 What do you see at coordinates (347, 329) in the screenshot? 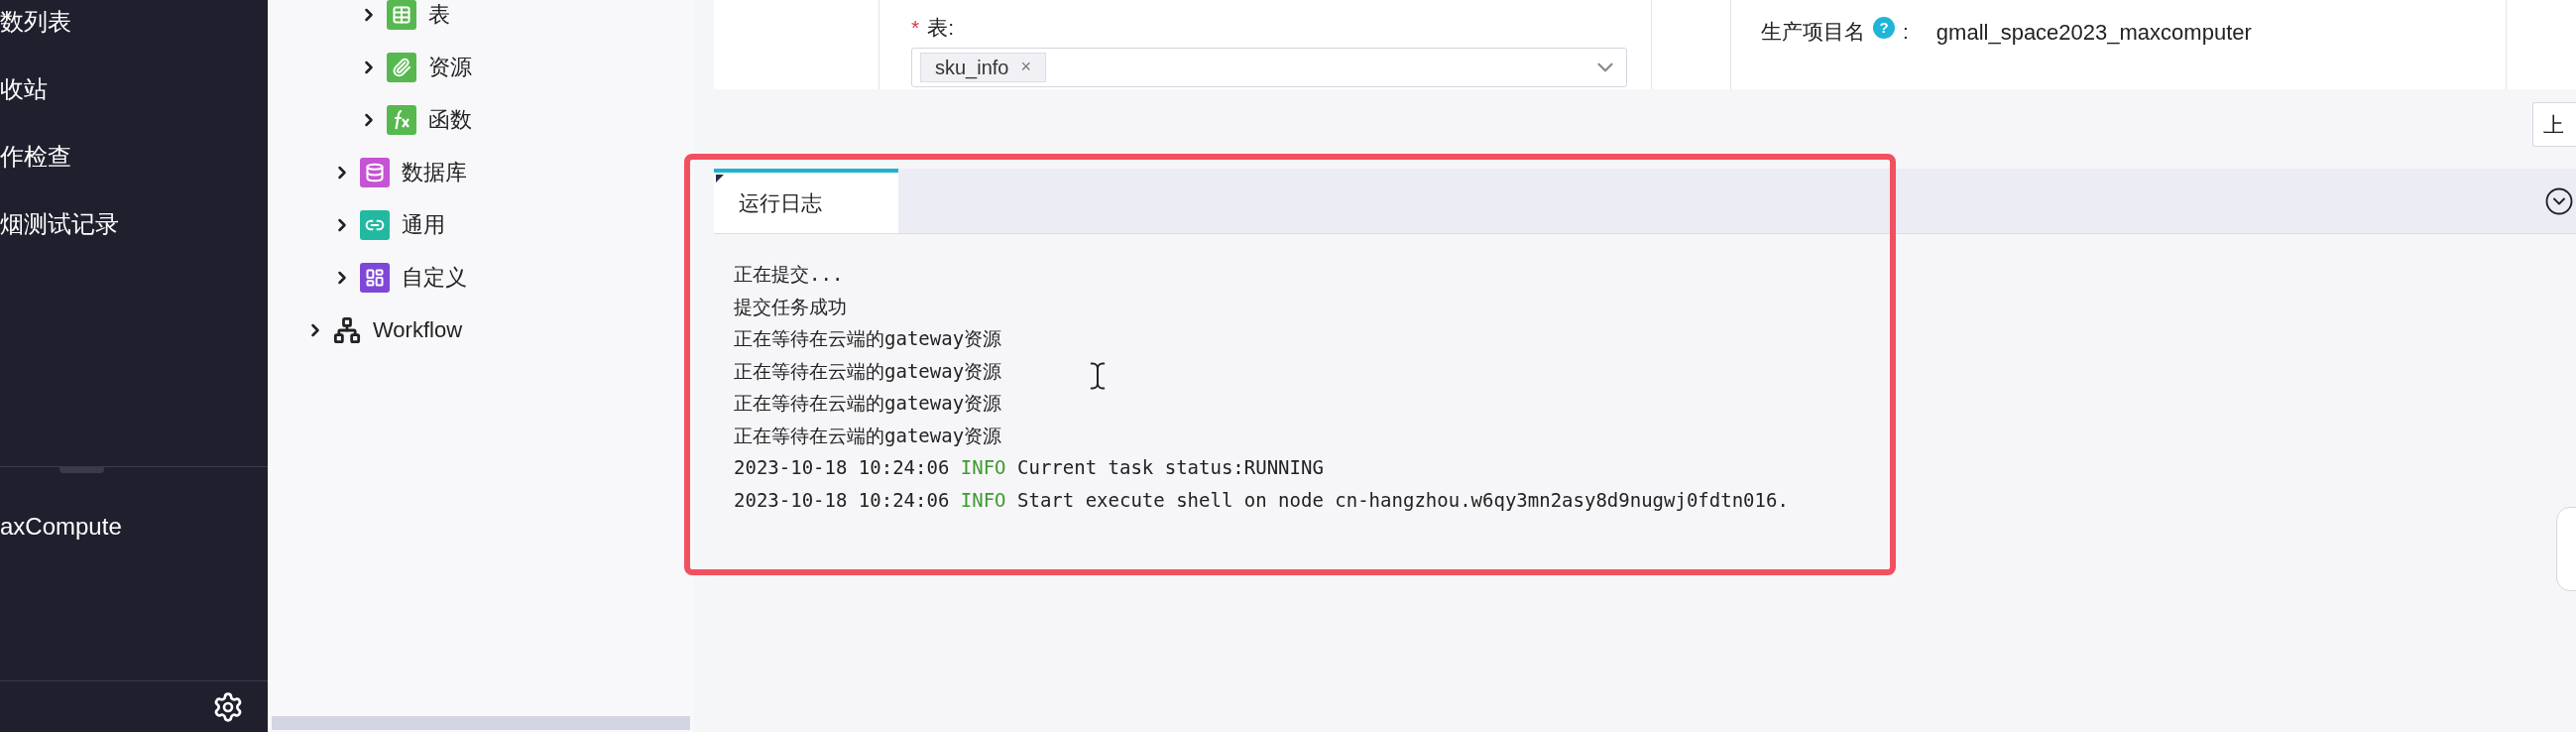
I see `hierarchy-icon` at bounding box center [347, 329].